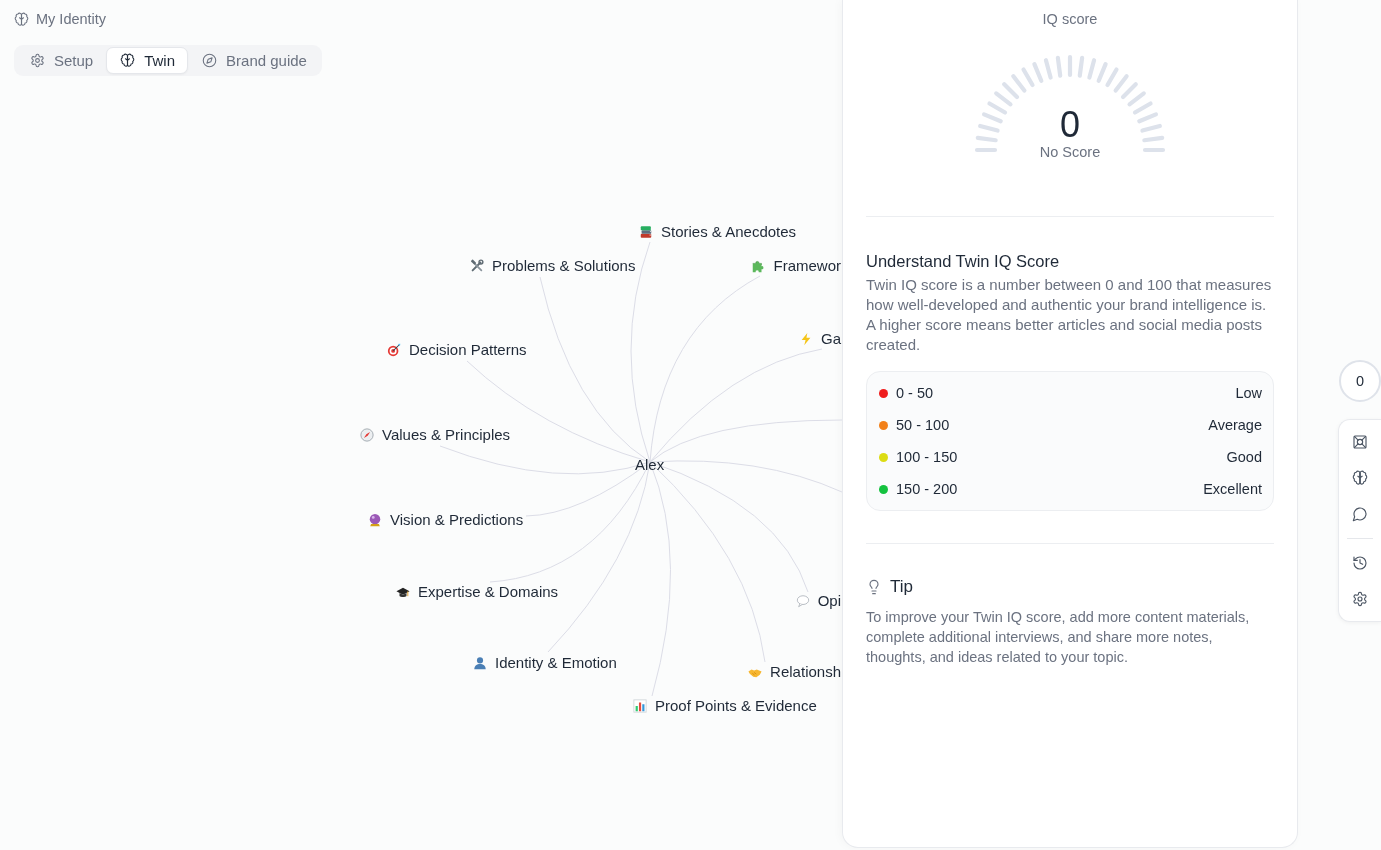  Describe the element at coordinates (1360, 563) in the screenshot. I see `history-icon` at that location.